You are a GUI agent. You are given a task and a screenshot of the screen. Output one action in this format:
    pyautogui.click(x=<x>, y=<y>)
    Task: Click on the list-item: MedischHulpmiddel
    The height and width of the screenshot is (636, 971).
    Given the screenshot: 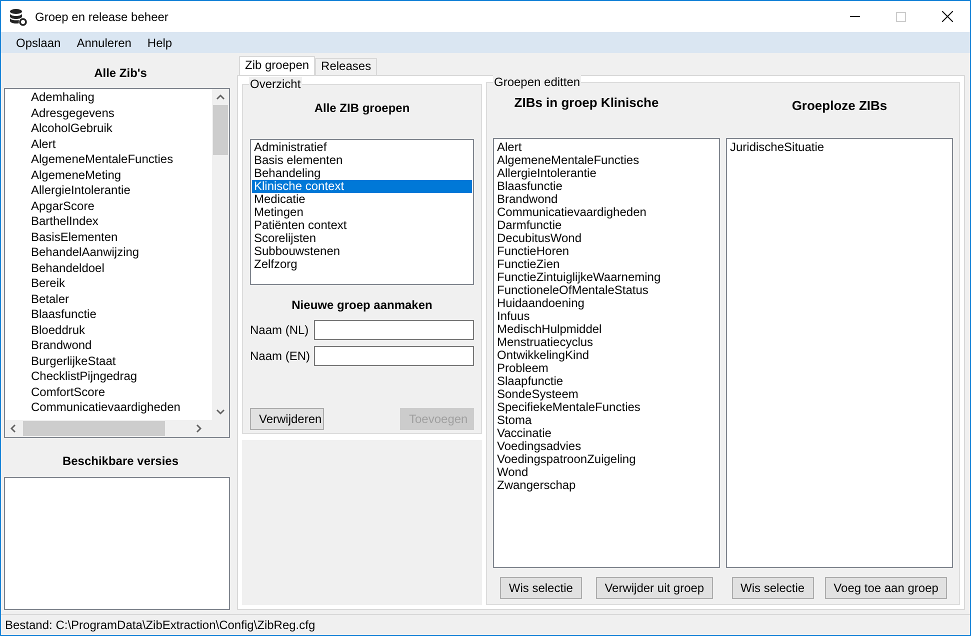 What is the action you would take?
    pyautogui.click(x=608, y=329)
    